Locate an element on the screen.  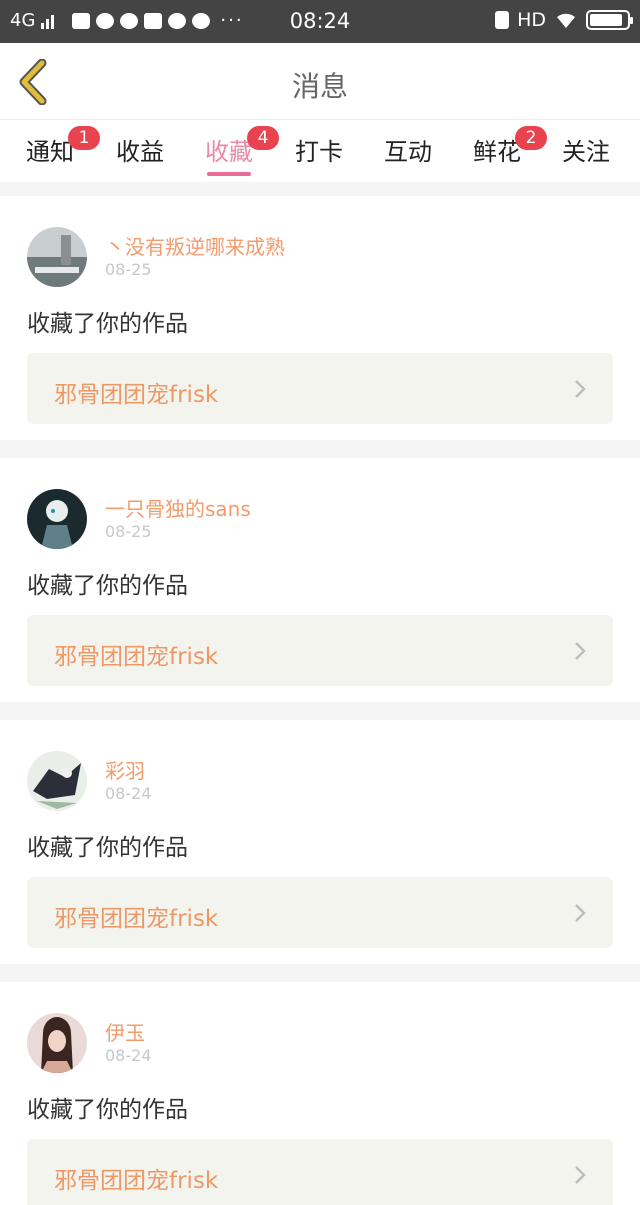
tab-favorites: 收藏 4 is located at coordinates (242, 151).